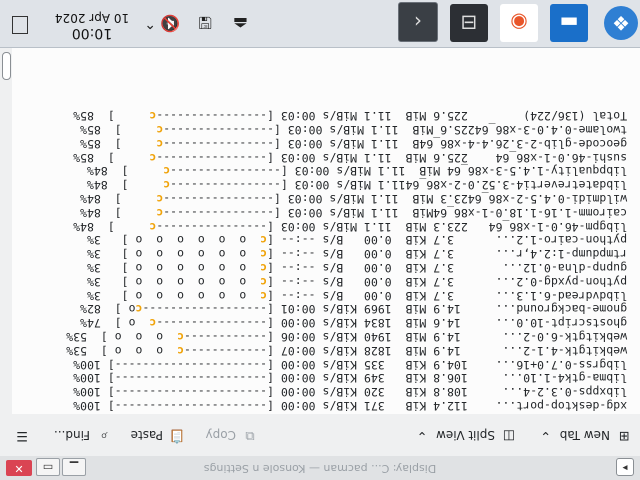  I want to click on split-view-icon: ◫, so click(509, 435).